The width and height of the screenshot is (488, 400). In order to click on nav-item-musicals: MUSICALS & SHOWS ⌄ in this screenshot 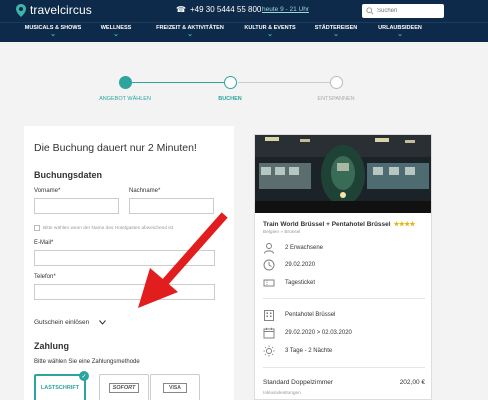, I will do `click(53, 31)`.